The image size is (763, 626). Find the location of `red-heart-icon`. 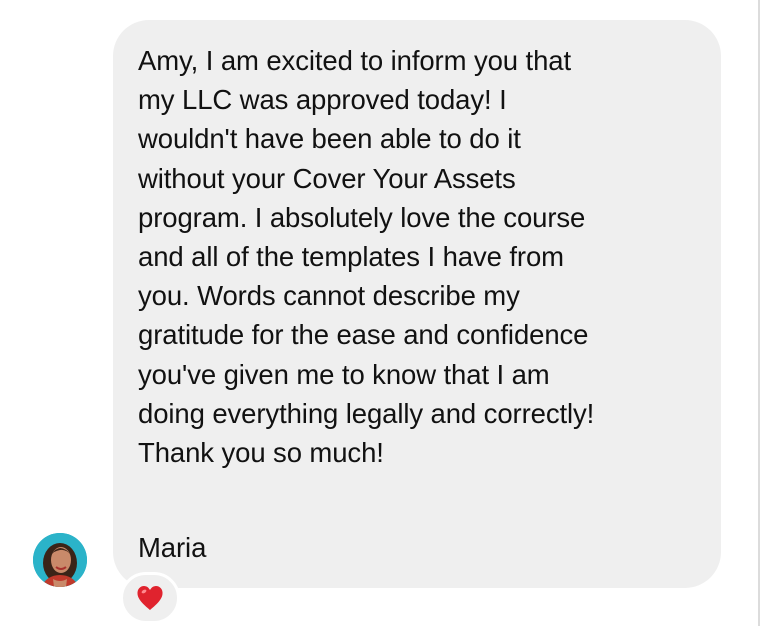

red-heart-icon is located at coordinates (150, 598).